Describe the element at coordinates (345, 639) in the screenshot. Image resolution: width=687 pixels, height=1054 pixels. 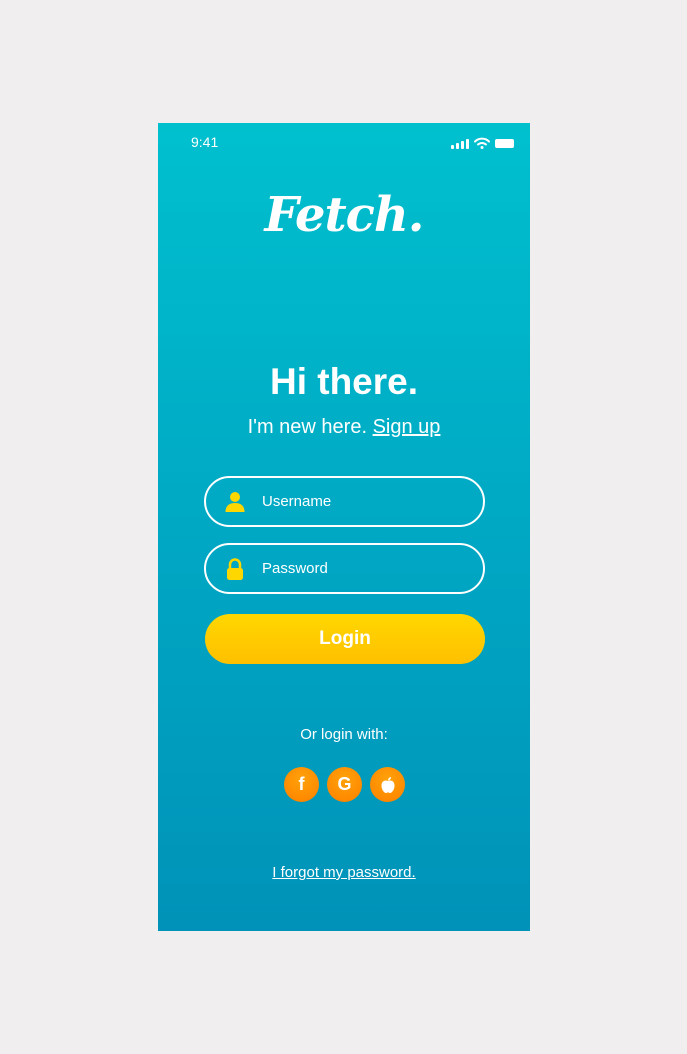
I see `login-button: Login` at that location.